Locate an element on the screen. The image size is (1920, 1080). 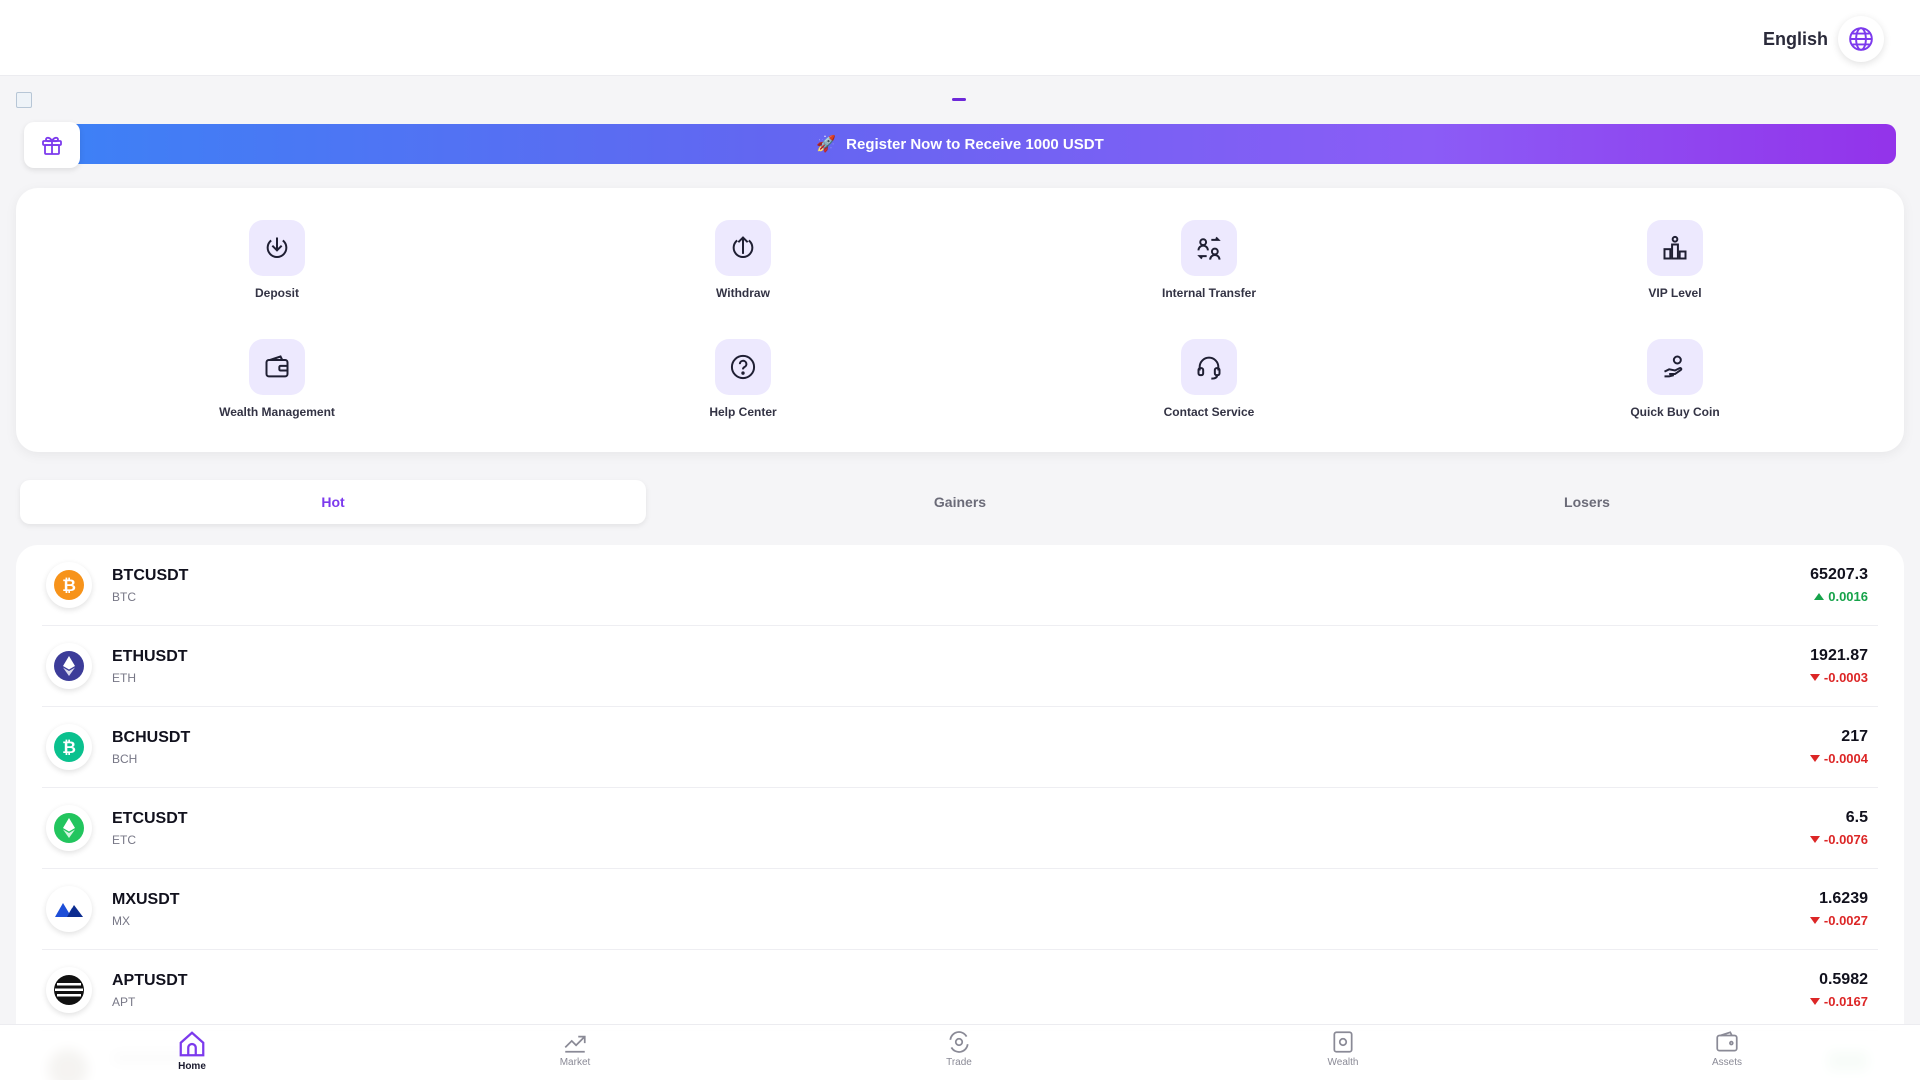
market-icon is located at coordinates (575, 1044).